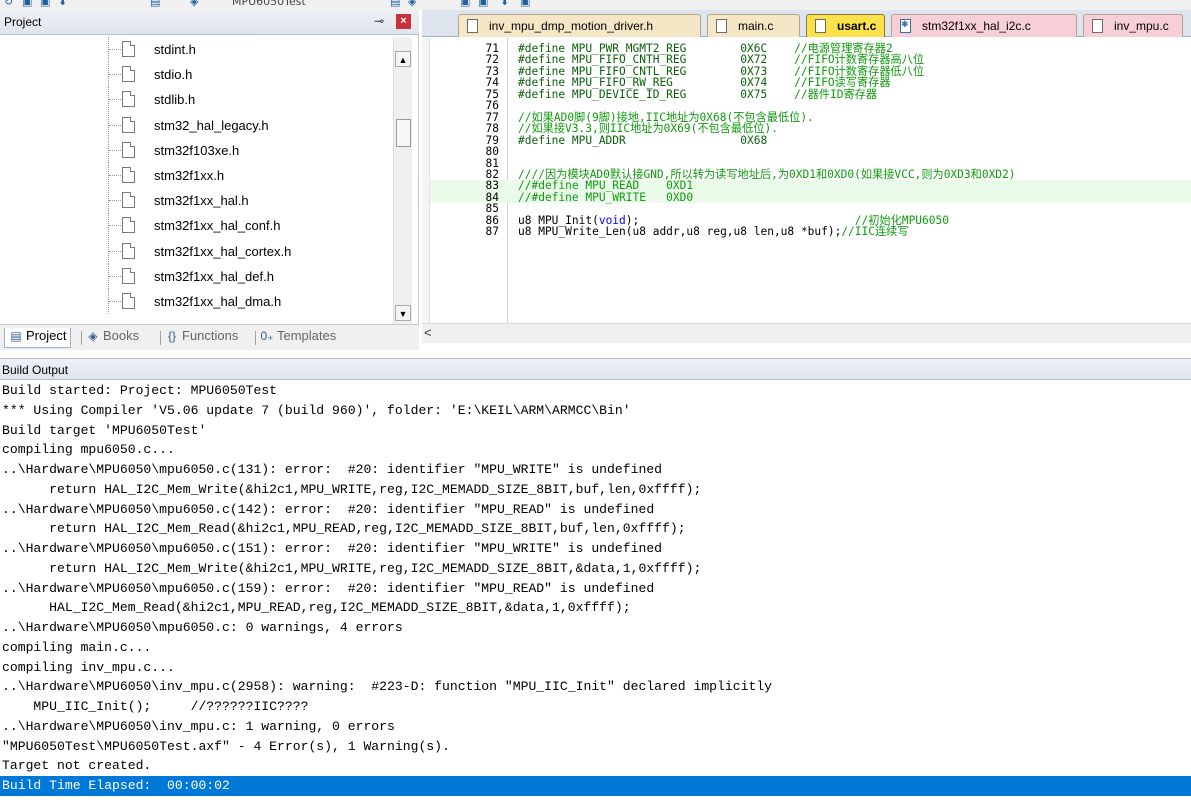 The image size is (1191, 809). I want to click on project-vertical-scrollbar: ▲ ▼, so click(402, 182).